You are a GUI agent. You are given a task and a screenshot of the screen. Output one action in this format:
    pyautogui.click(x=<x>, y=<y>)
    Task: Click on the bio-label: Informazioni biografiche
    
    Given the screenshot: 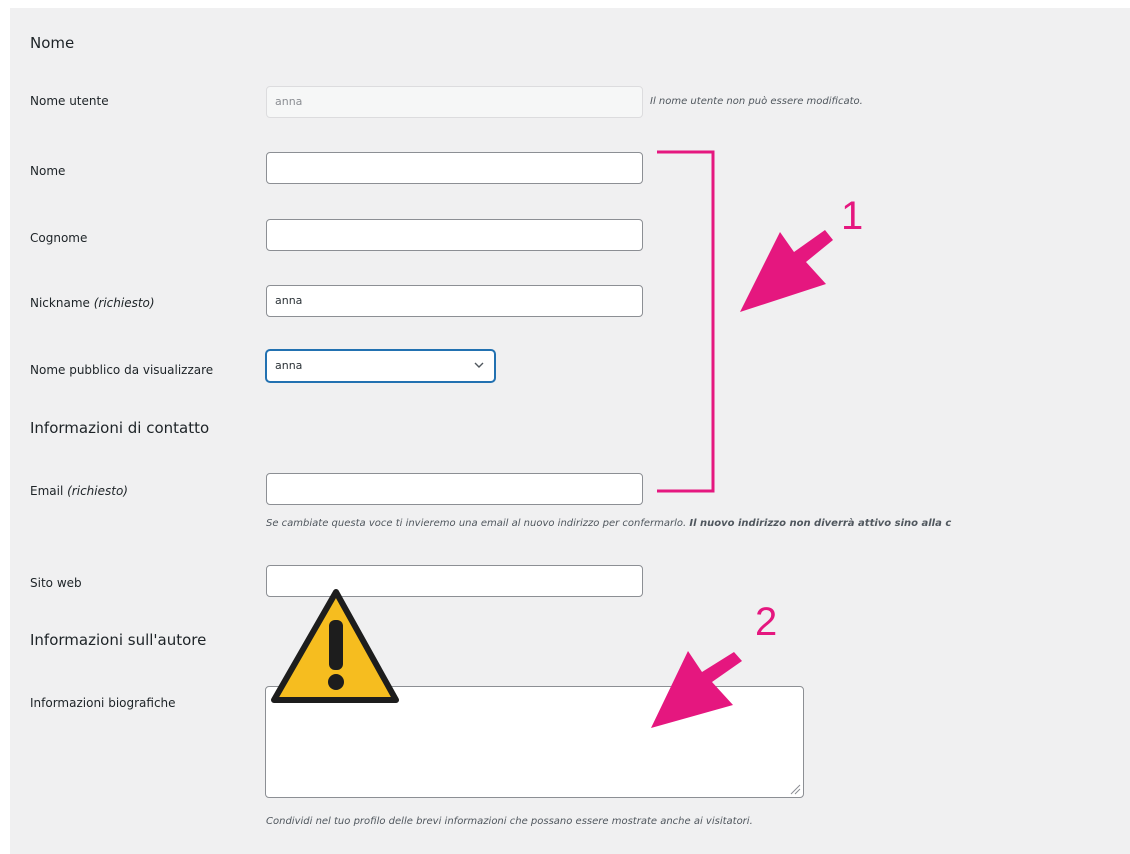 What is the action you would take?
    pyautogui.click(x=103, y=703)
    